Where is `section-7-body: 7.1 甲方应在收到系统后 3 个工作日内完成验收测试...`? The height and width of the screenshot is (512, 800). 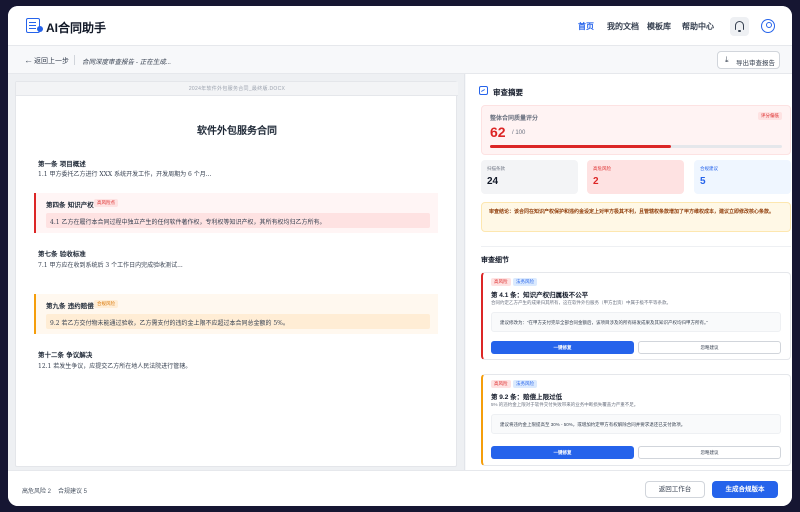 section-7-body: 7.1 甲方应在收到系统后 3 个工作日内完成验收测试... is located at coordinates (110, 265).